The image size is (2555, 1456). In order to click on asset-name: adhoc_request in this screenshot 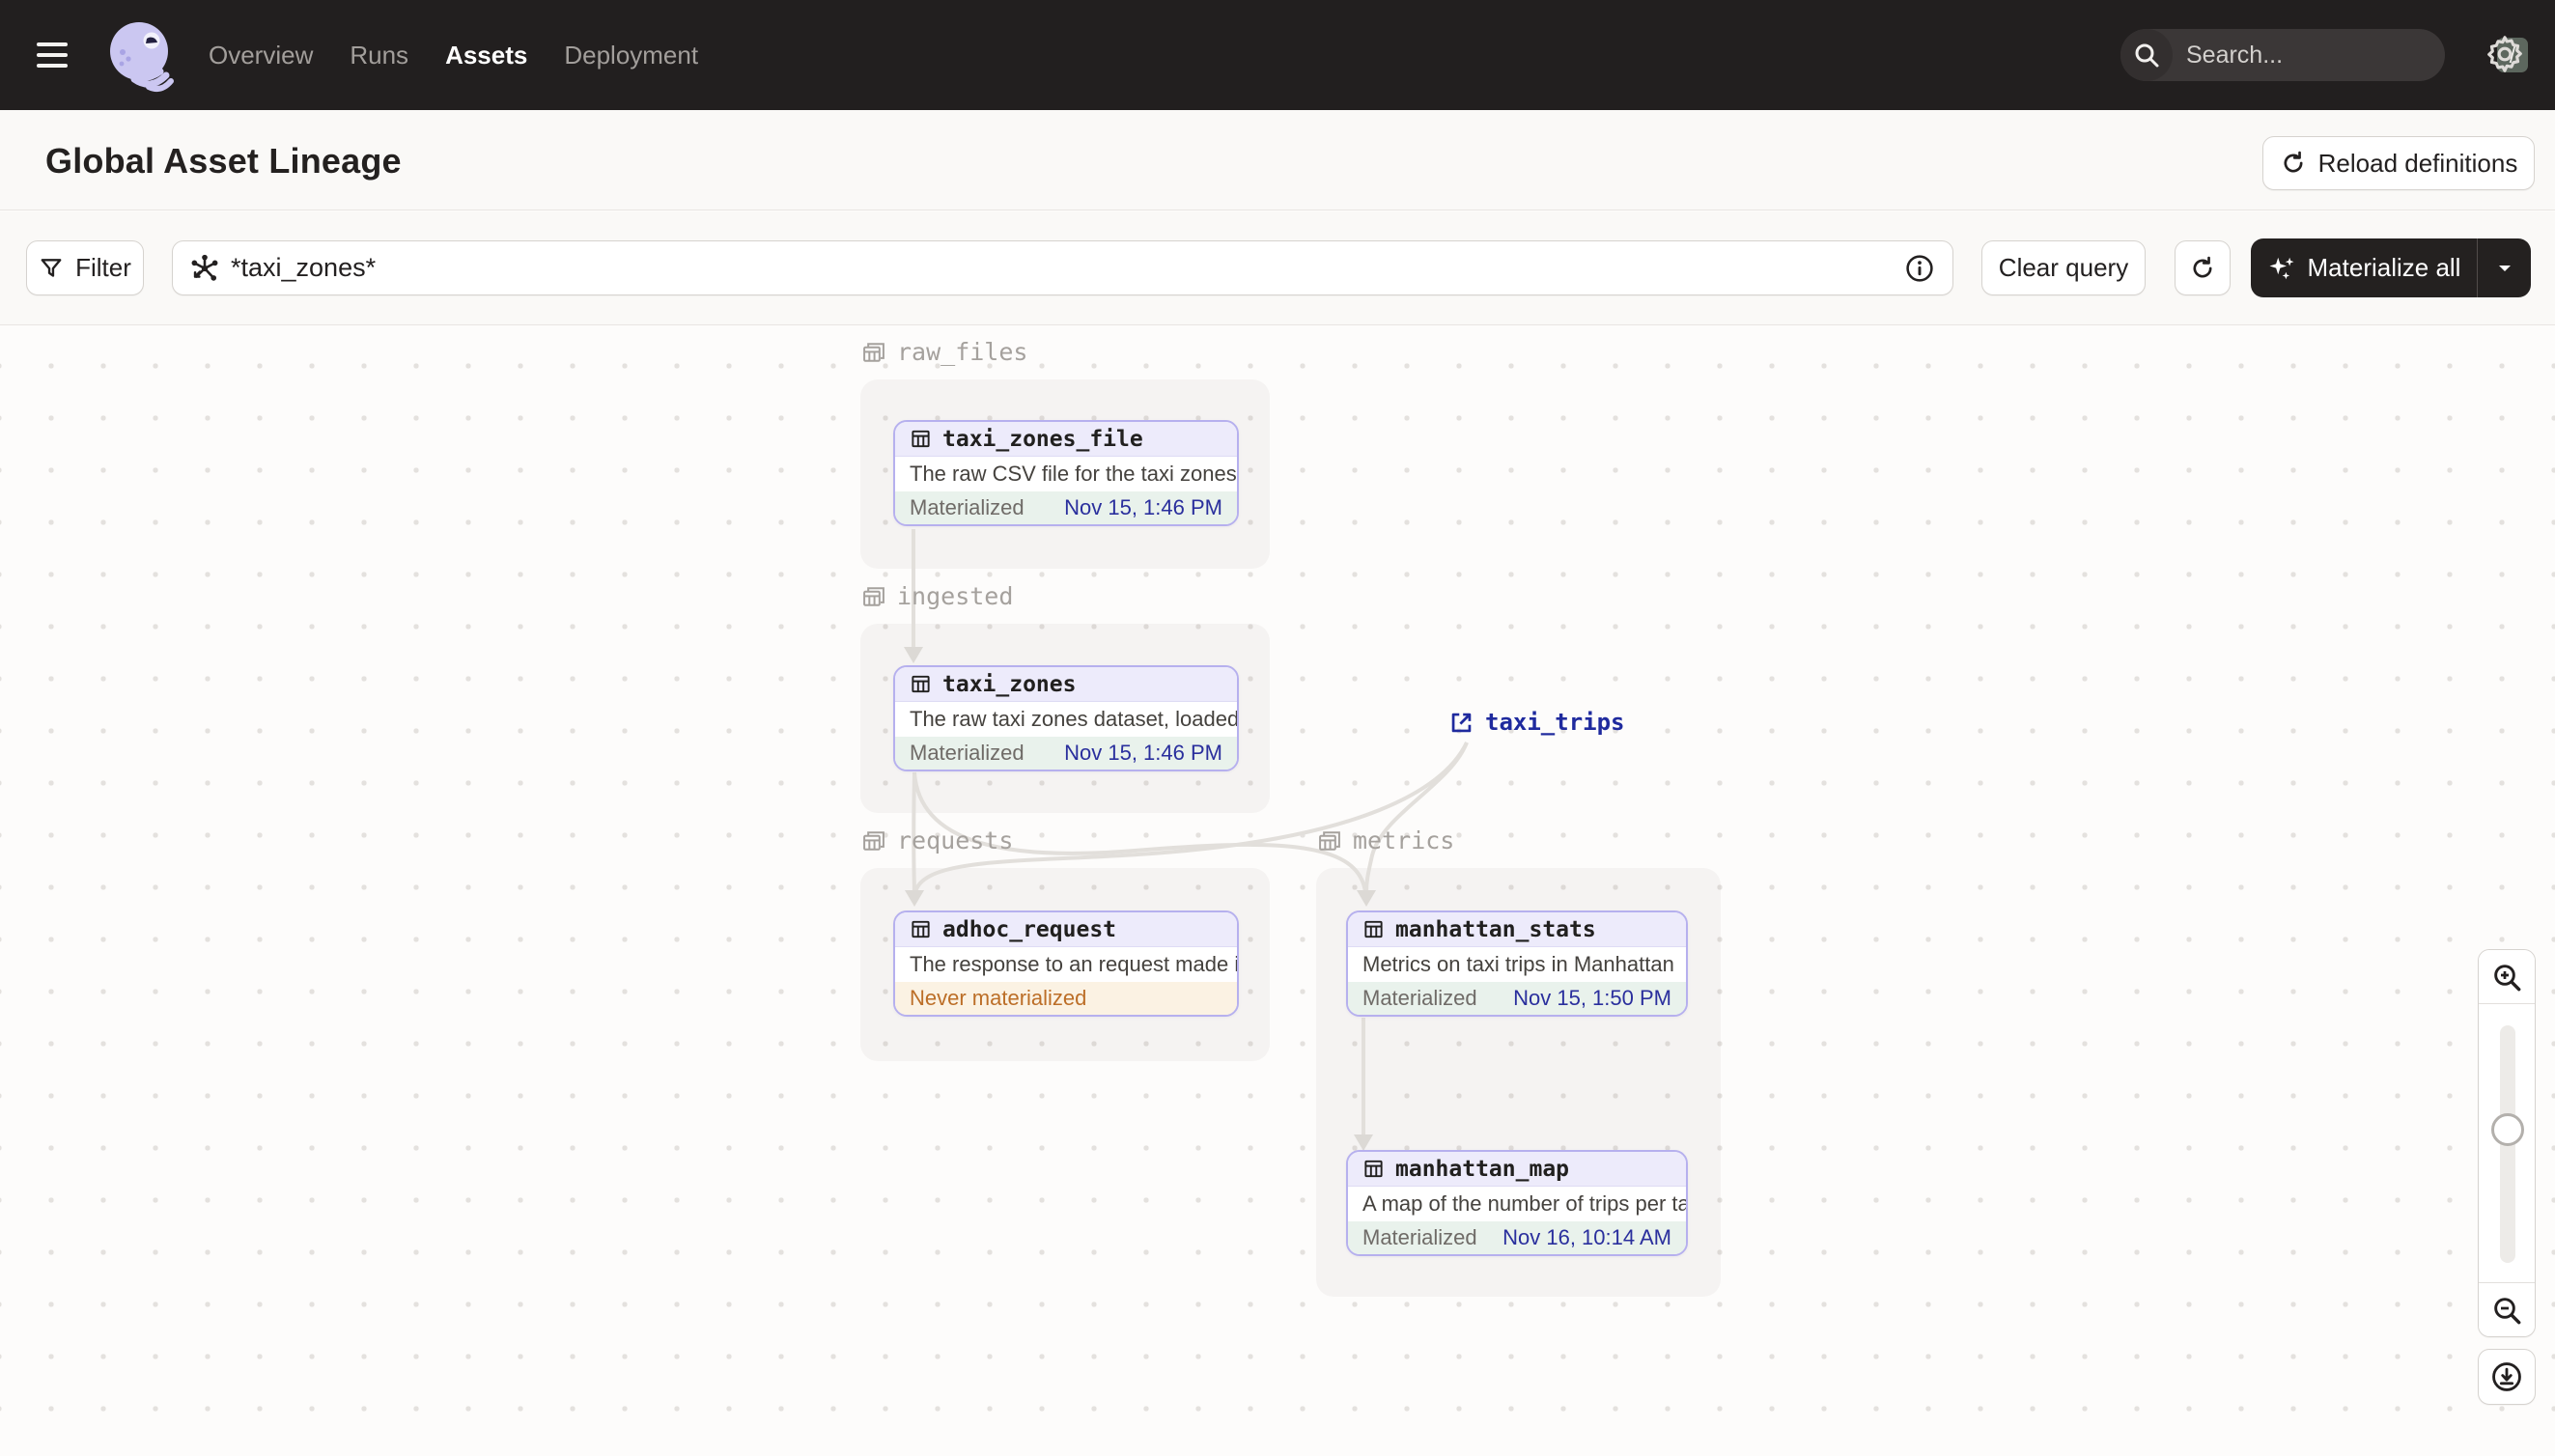, I will do `click(1029, 929)`.